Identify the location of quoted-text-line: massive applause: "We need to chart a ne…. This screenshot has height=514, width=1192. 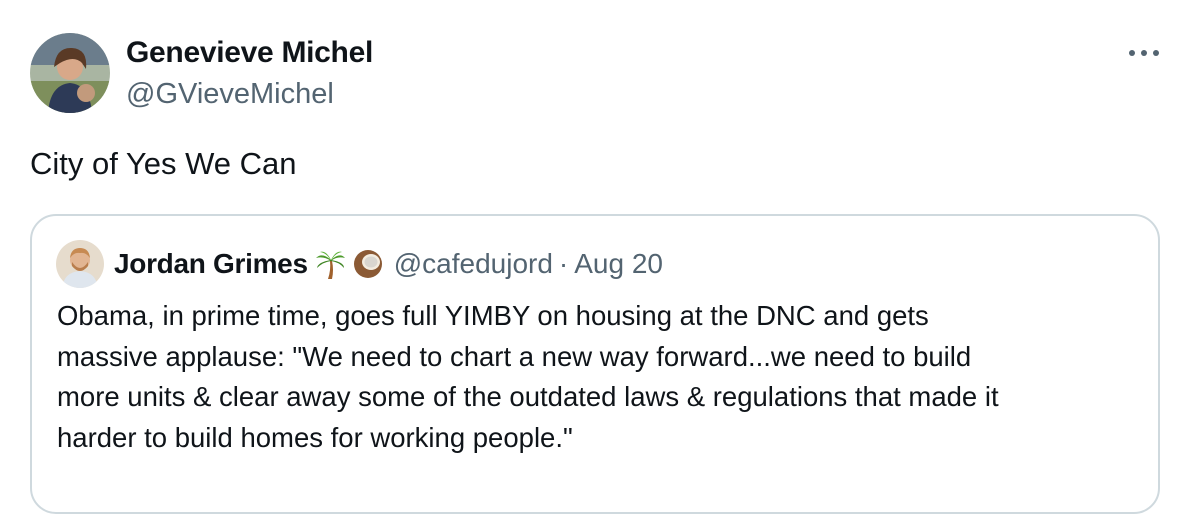
(514, 356).